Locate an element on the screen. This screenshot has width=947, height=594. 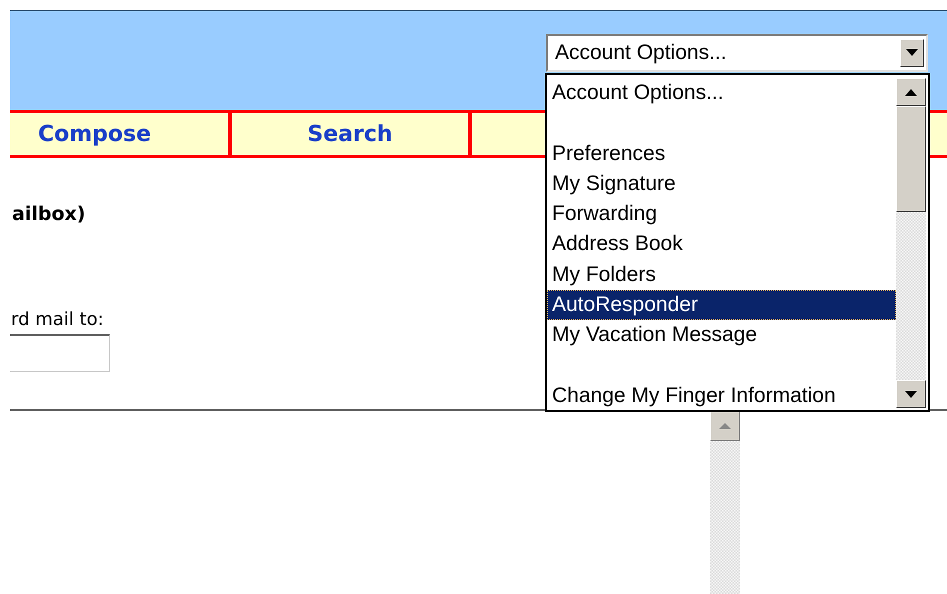
nav-tab: Search is located at coordinates (352, 134).